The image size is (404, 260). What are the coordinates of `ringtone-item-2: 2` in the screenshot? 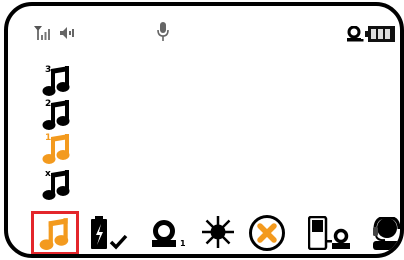 It's located at (57, 114).